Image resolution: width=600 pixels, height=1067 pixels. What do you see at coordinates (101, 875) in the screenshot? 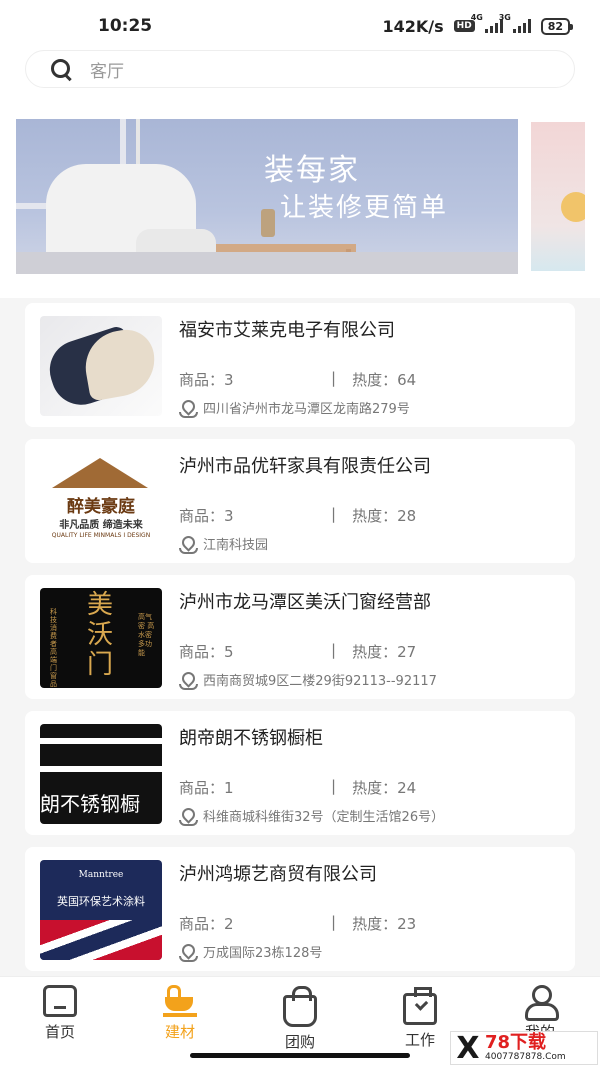
I see `logo-brand: Manntree` at bounding box center [101, 875].